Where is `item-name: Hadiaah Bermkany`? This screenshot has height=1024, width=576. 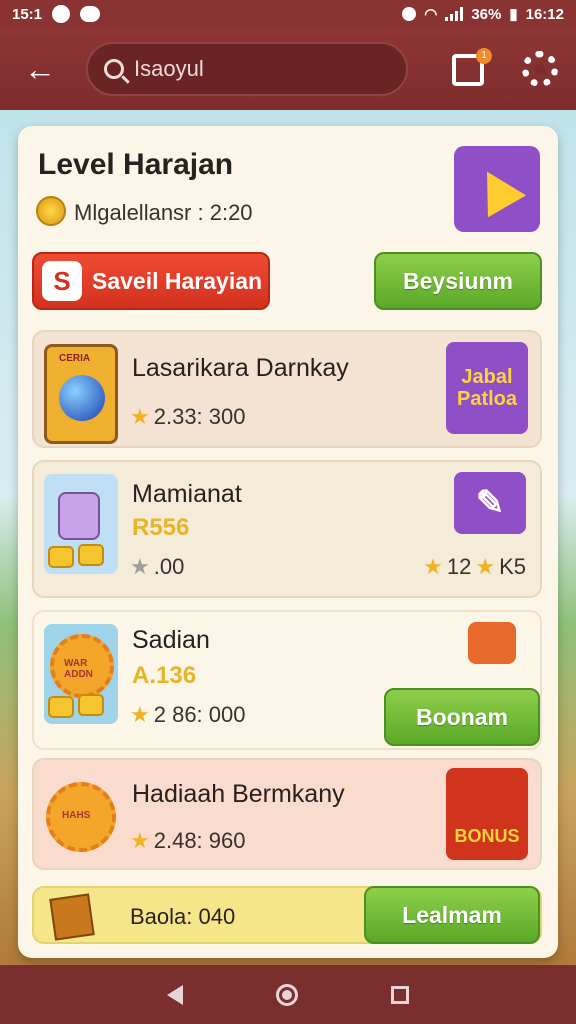
item-name: Hadiaah Bermkany is located at coordinates (238, 794).